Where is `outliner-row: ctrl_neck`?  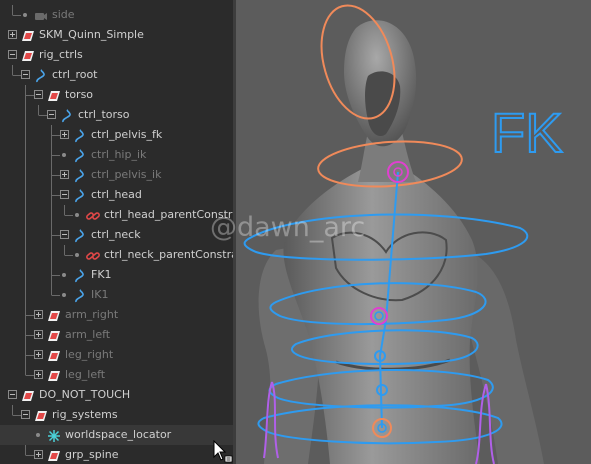 outliner-row: ctrl_neck is located at coordinates (116, 235).